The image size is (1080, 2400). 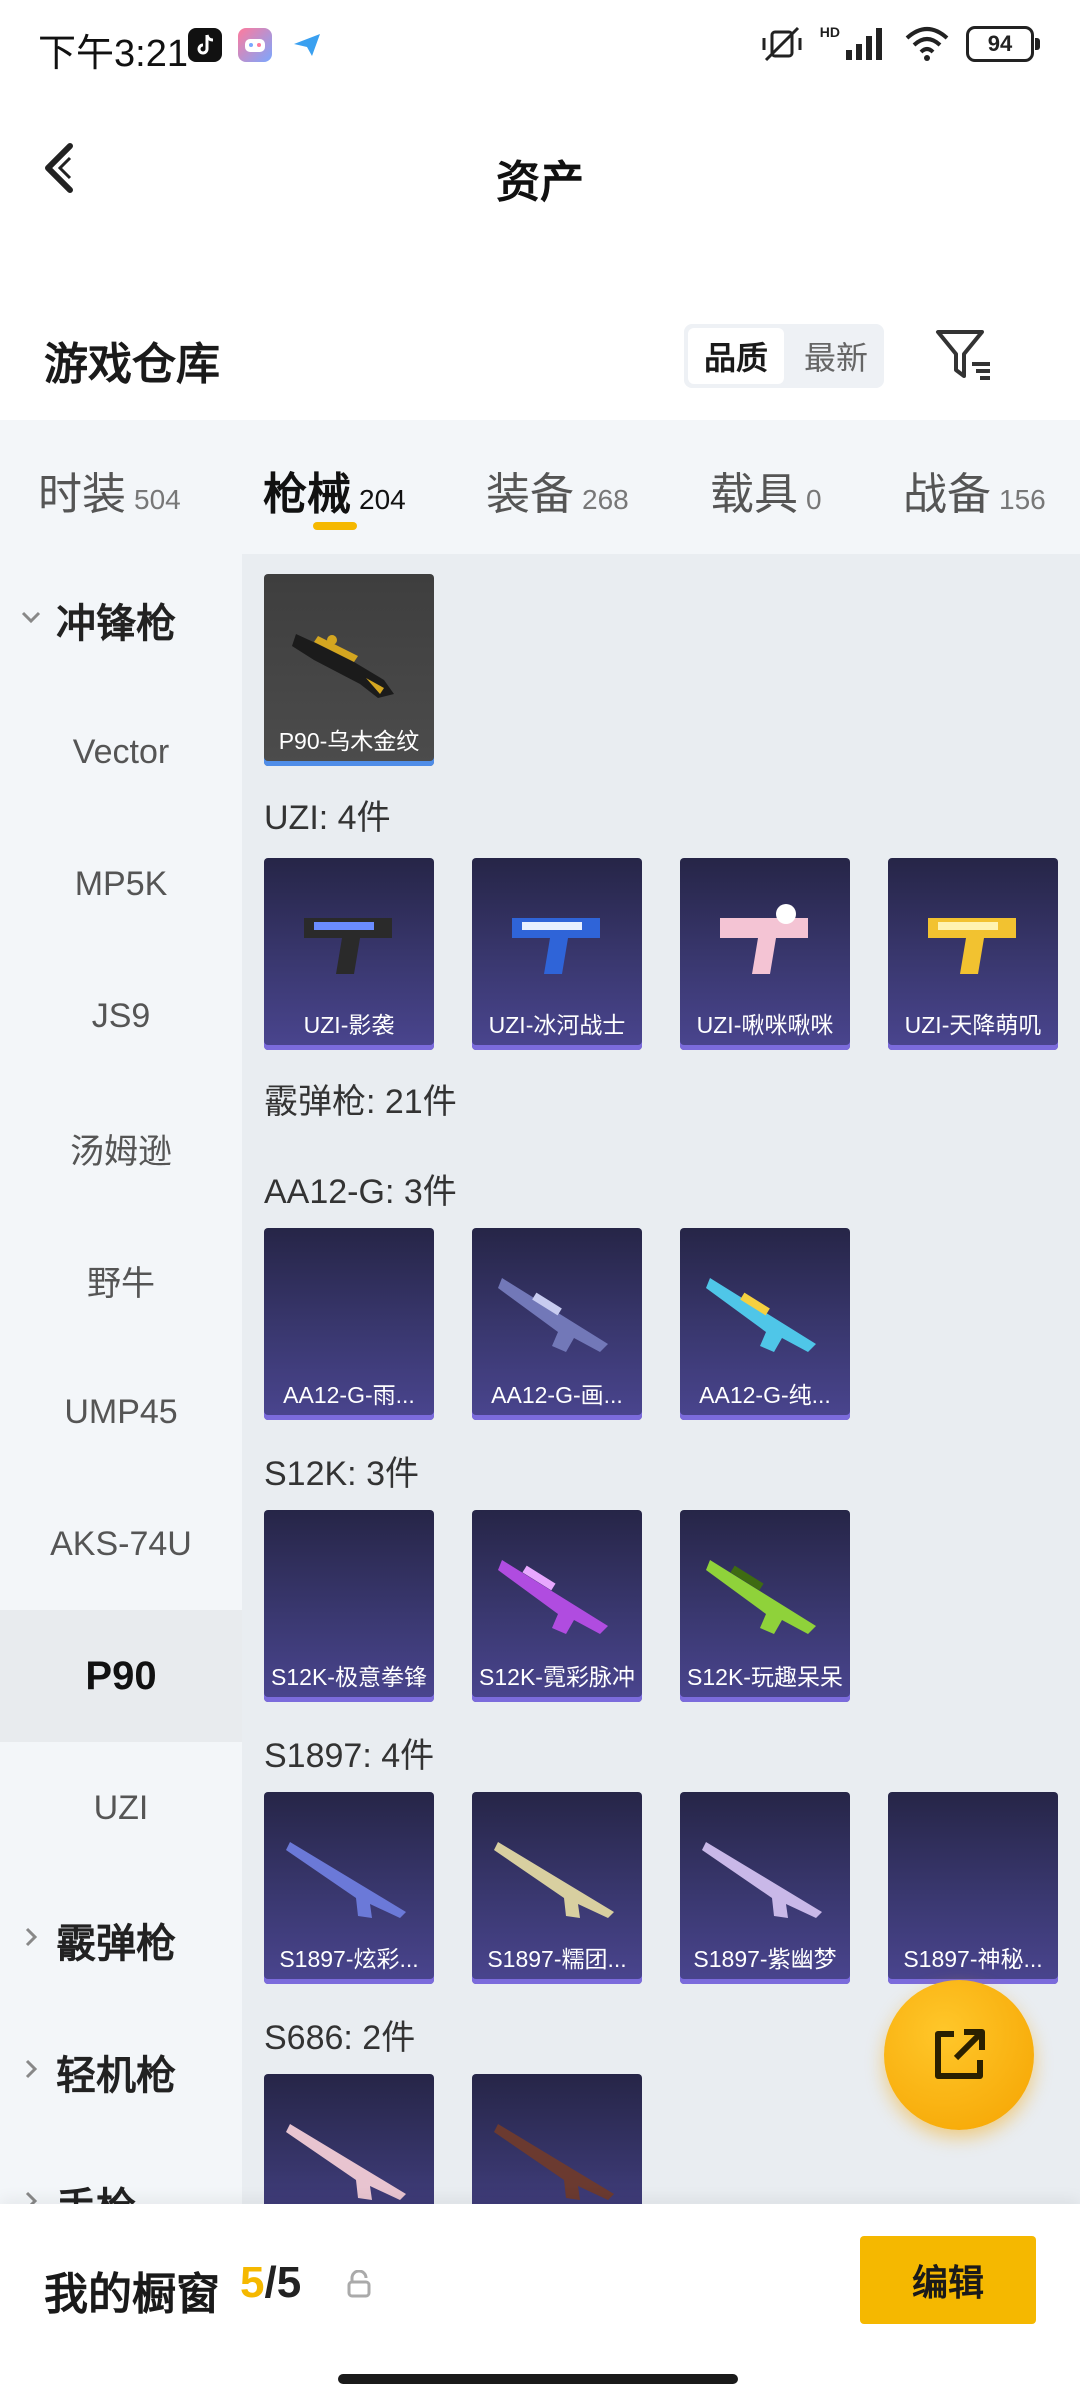 What do you see at coordinates (121, 1412) in the screenshot?
I see `sidebar-item-ump45: UMP45` at bounding box center [121, 1412].